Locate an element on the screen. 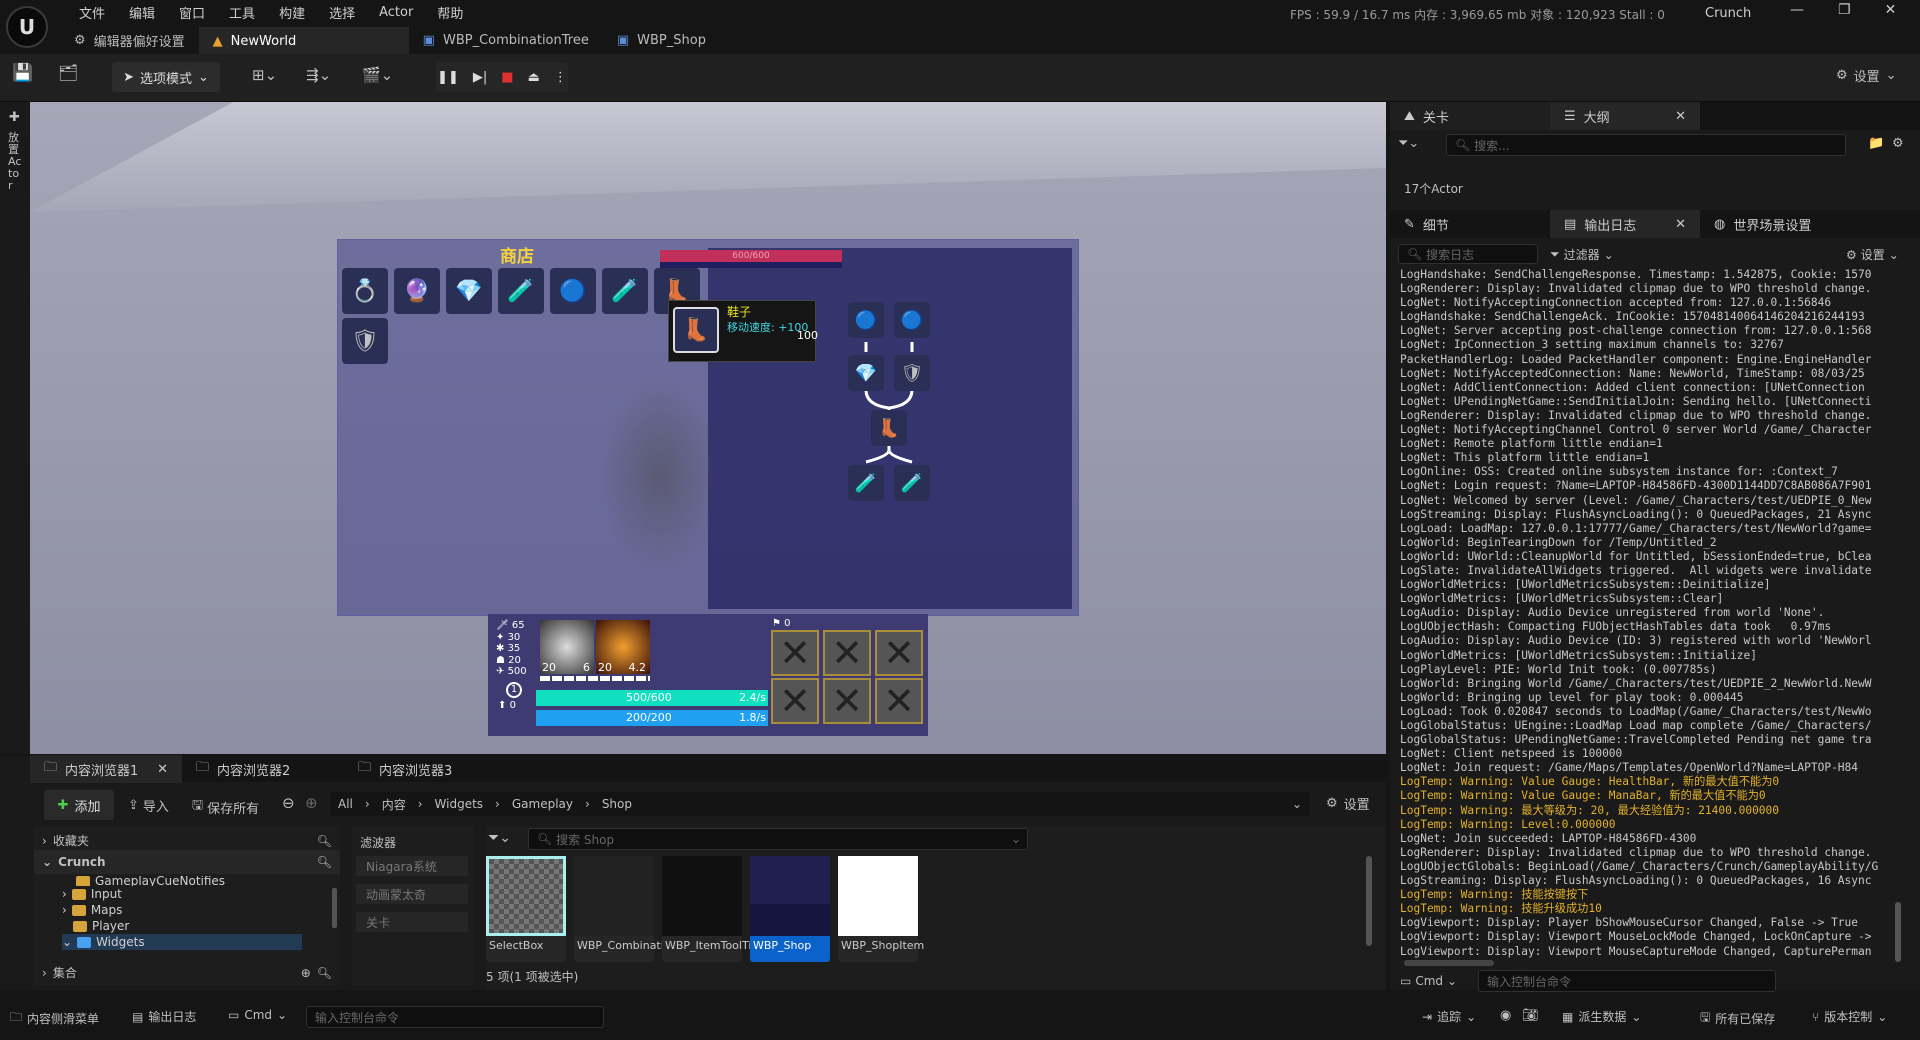 Image resolution: width=1920 pixels, height=1040 pixels. tree-item: › Input is located at coordinates (182, 894).